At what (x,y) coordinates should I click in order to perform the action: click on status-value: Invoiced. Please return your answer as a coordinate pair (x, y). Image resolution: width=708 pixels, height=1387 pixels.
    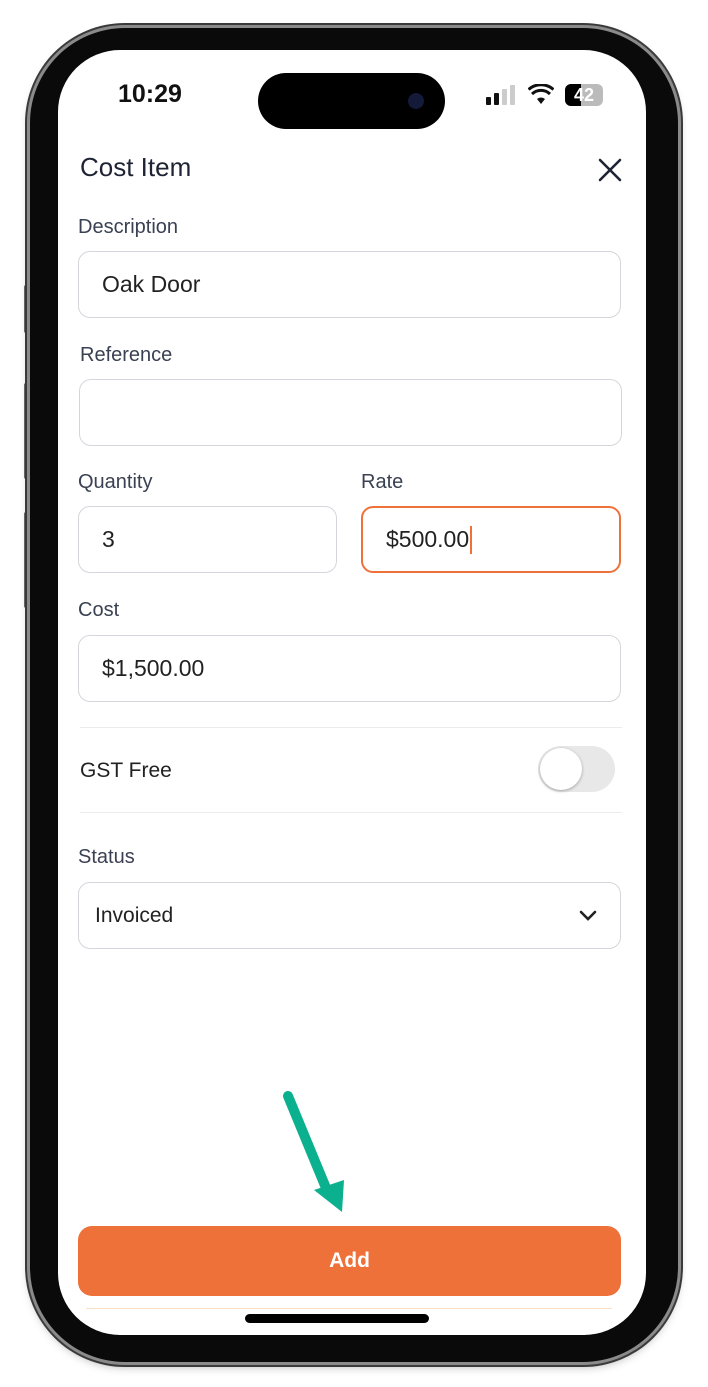
    Looking at the image, I should click on (134, 915).